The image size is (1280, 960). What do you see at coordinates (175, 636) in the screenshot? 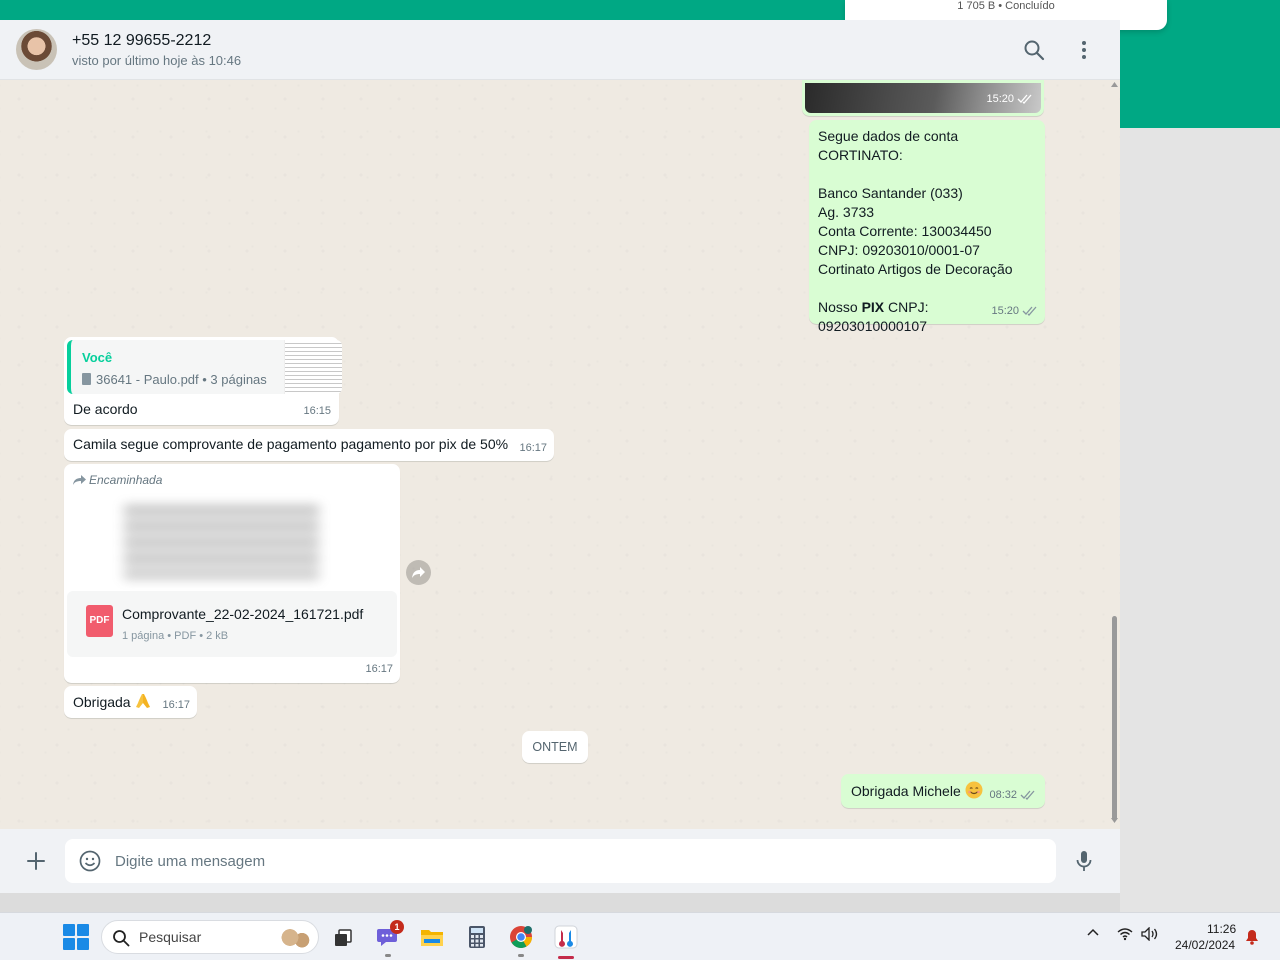
I see `document-file-info: 1 página • PDF • 2 kB` at bounding box center [175, 636].